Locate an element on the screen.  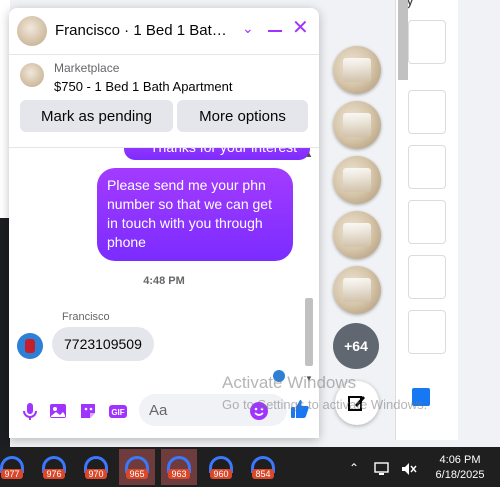
taskbar-app: 854 is located at coordinates (263, 467).